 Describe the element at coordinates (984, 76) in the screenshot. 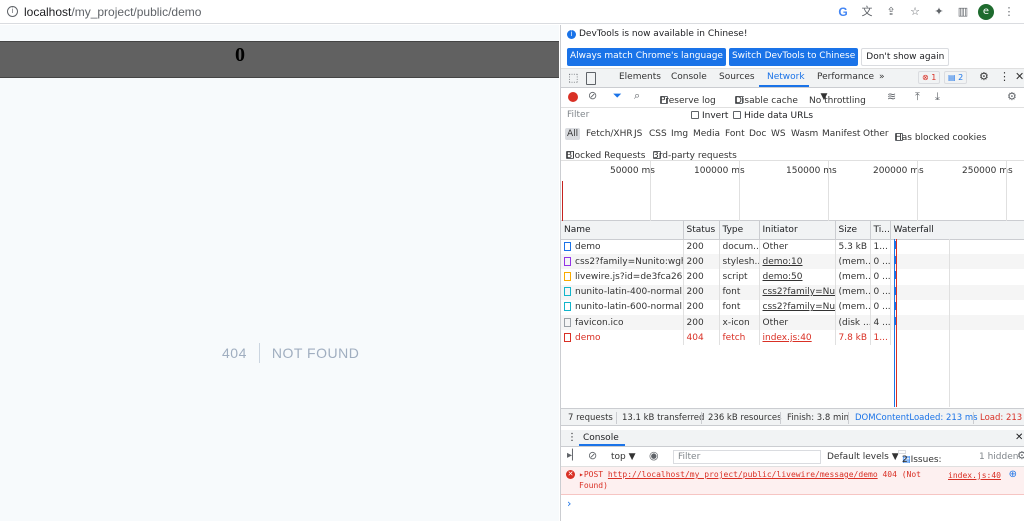

I see `settings-gear-icon: ⚙` at that location.